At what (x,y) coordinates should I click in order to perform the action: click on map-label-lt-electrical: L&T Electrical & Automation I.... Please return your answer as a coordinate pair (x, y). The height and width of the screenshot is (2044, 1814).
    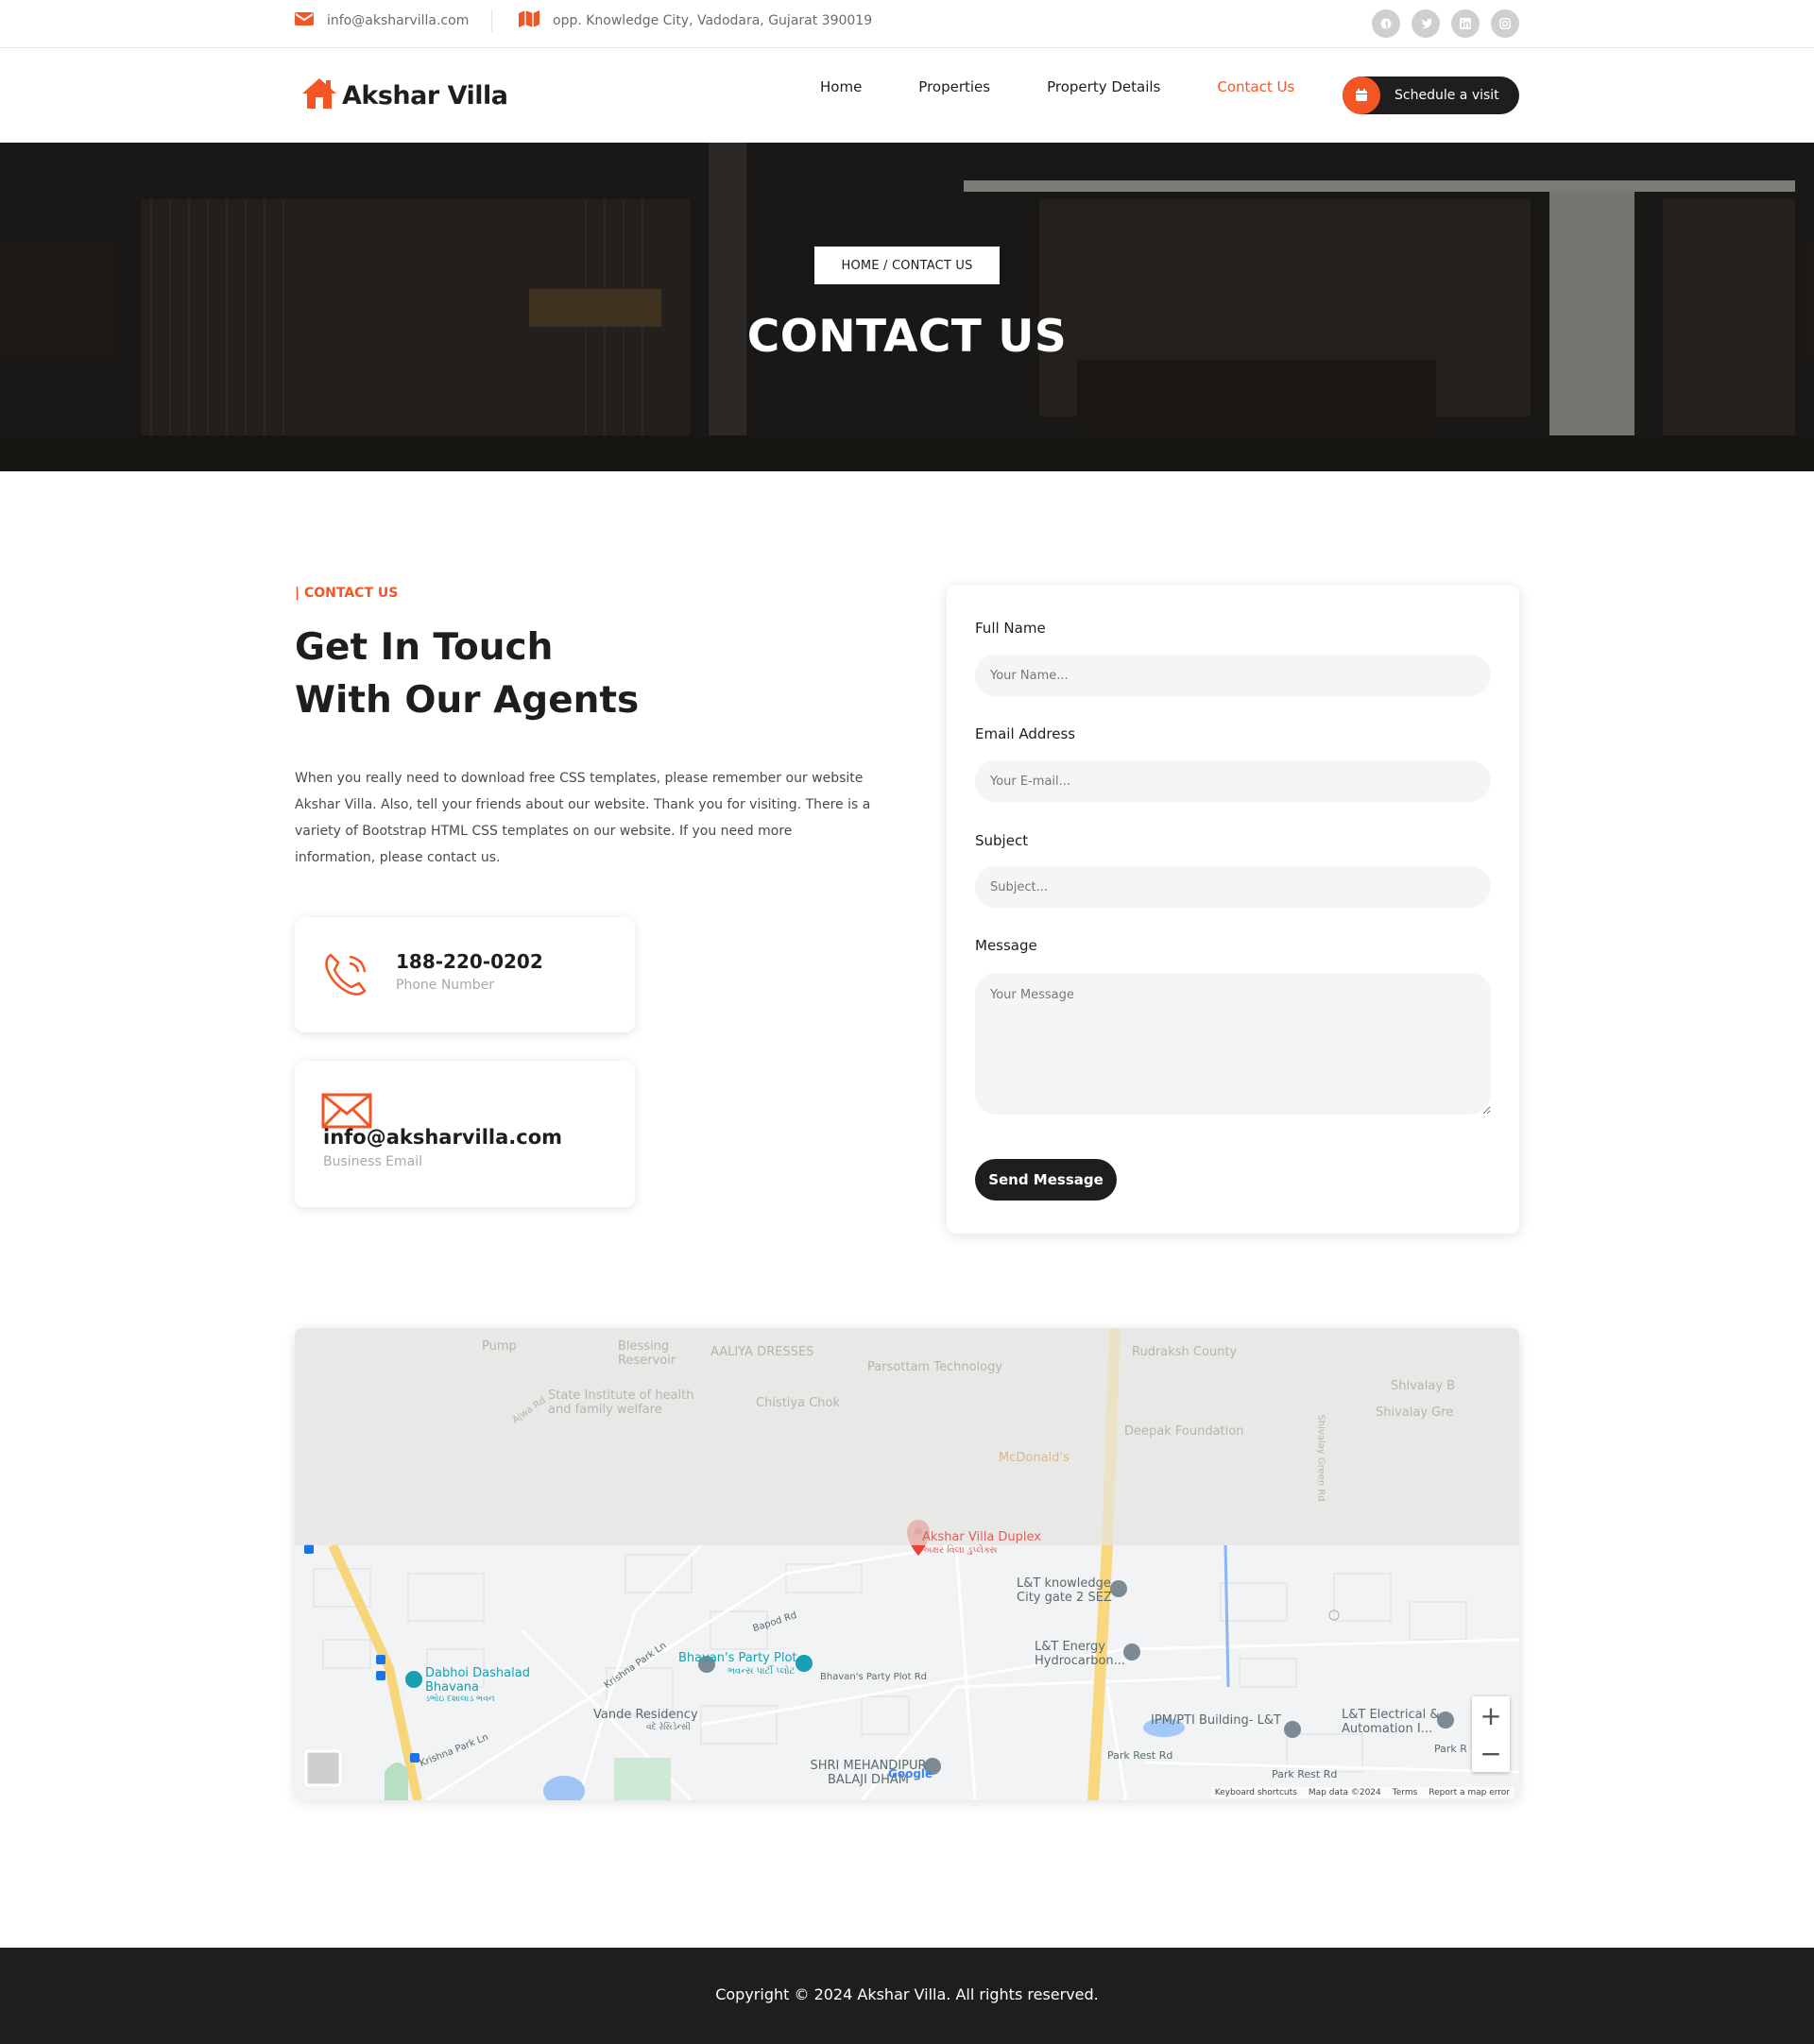
    Looking at the image, I should click on (1394, 1722).